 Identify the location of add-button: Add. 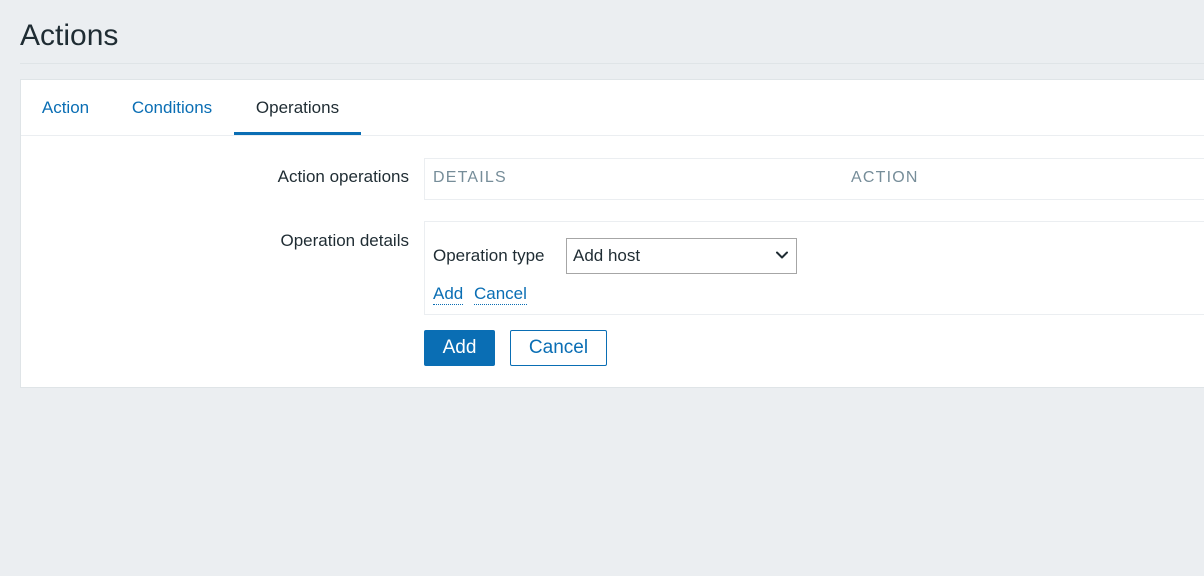
(459, 348).